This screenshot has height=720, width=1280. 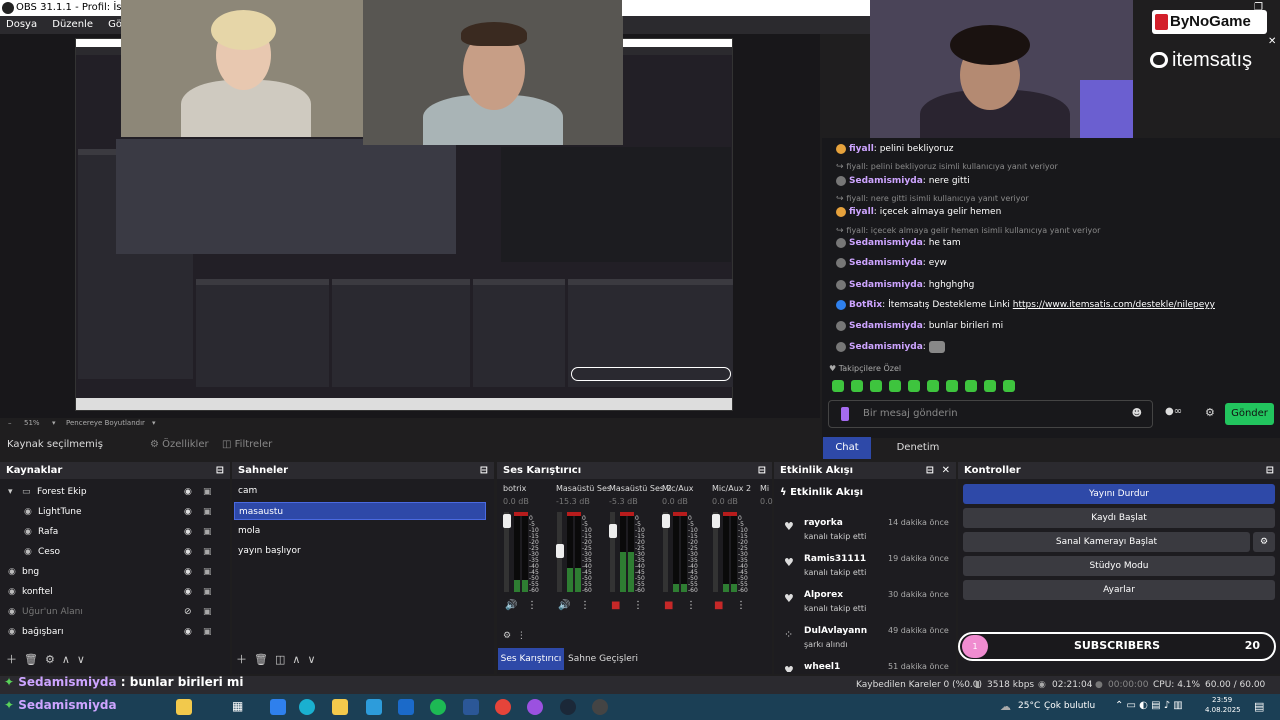 What do you see at coordinates (535, 707) in the screenshot?
I see `app-icon` at bounding box center [535, 707].